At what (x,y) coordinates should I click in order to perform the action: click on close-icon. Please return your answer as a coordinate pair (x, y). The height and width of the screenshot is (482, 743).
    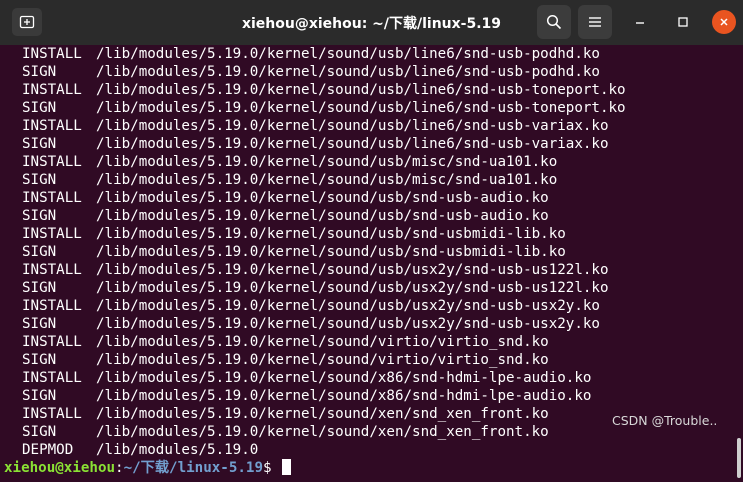
    Looking at the image, I should click on (724, 22).